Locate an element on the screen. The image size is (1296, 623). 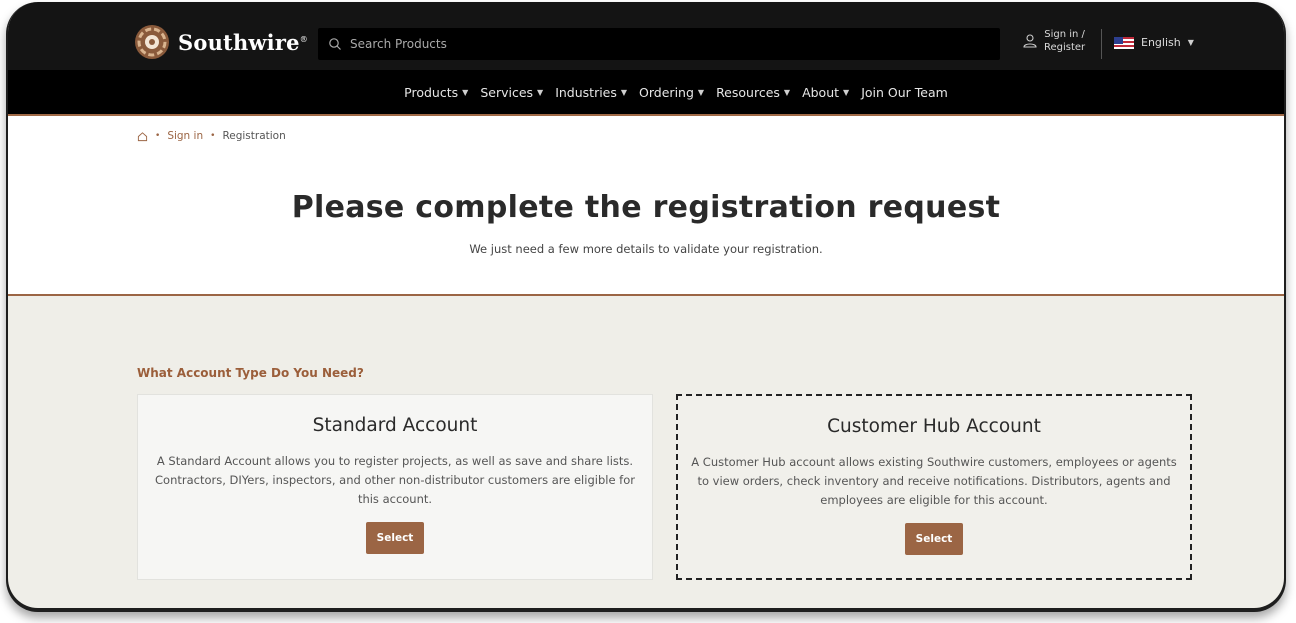
search-input is located at coordinates (650, 44).